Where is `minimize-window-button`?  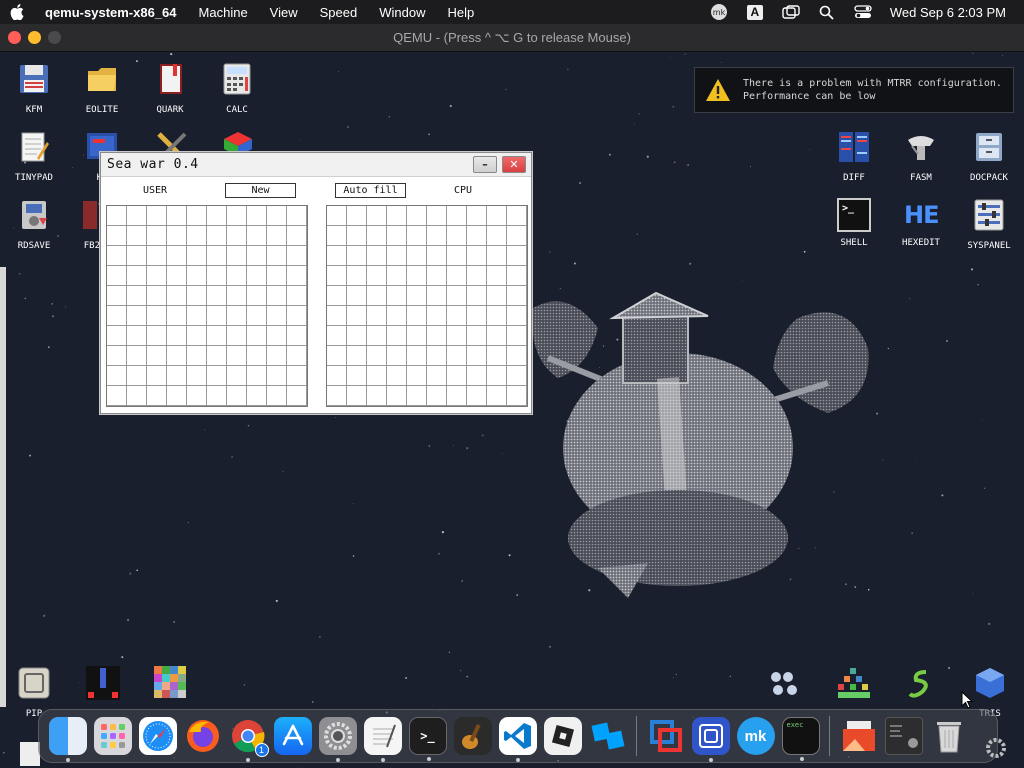 minimize-window-button is located at coordinates (34, 37).